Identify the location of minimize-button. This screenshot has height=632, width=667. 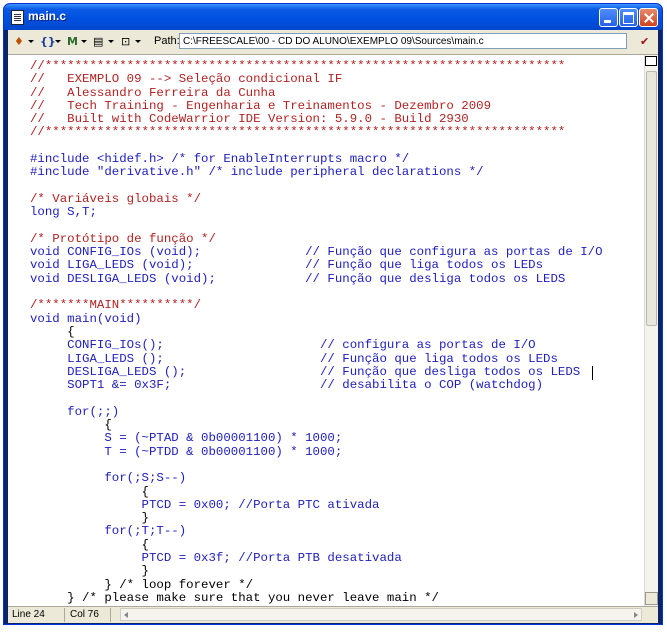
(608, 17).